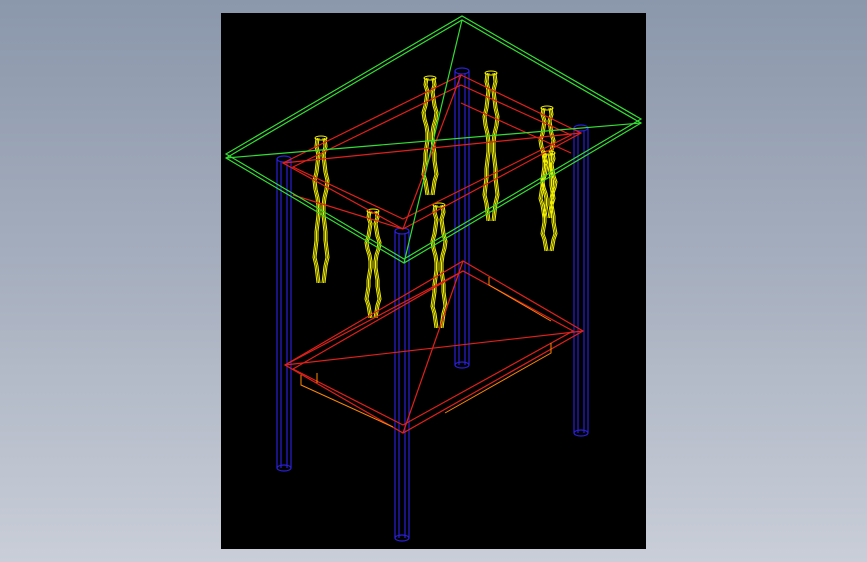 The height and width of the screenshot is (562, 867). I want to click on lower-frame, so click(434, 347).